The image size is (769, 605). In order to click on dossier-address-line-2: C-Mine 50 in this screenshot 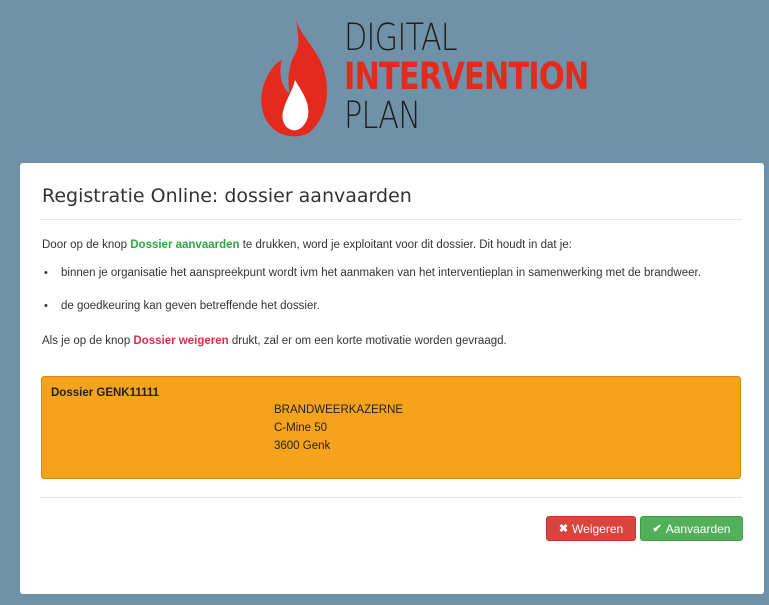, I will do `click(301, 428)`.